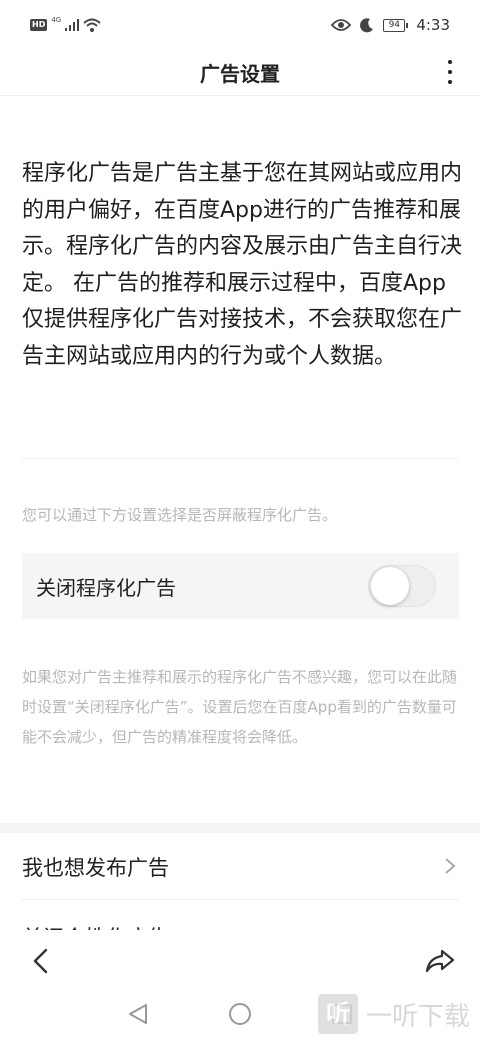  Describe the element at coordinates (440, 961) in the screenshot. I see `share-button` at that location.